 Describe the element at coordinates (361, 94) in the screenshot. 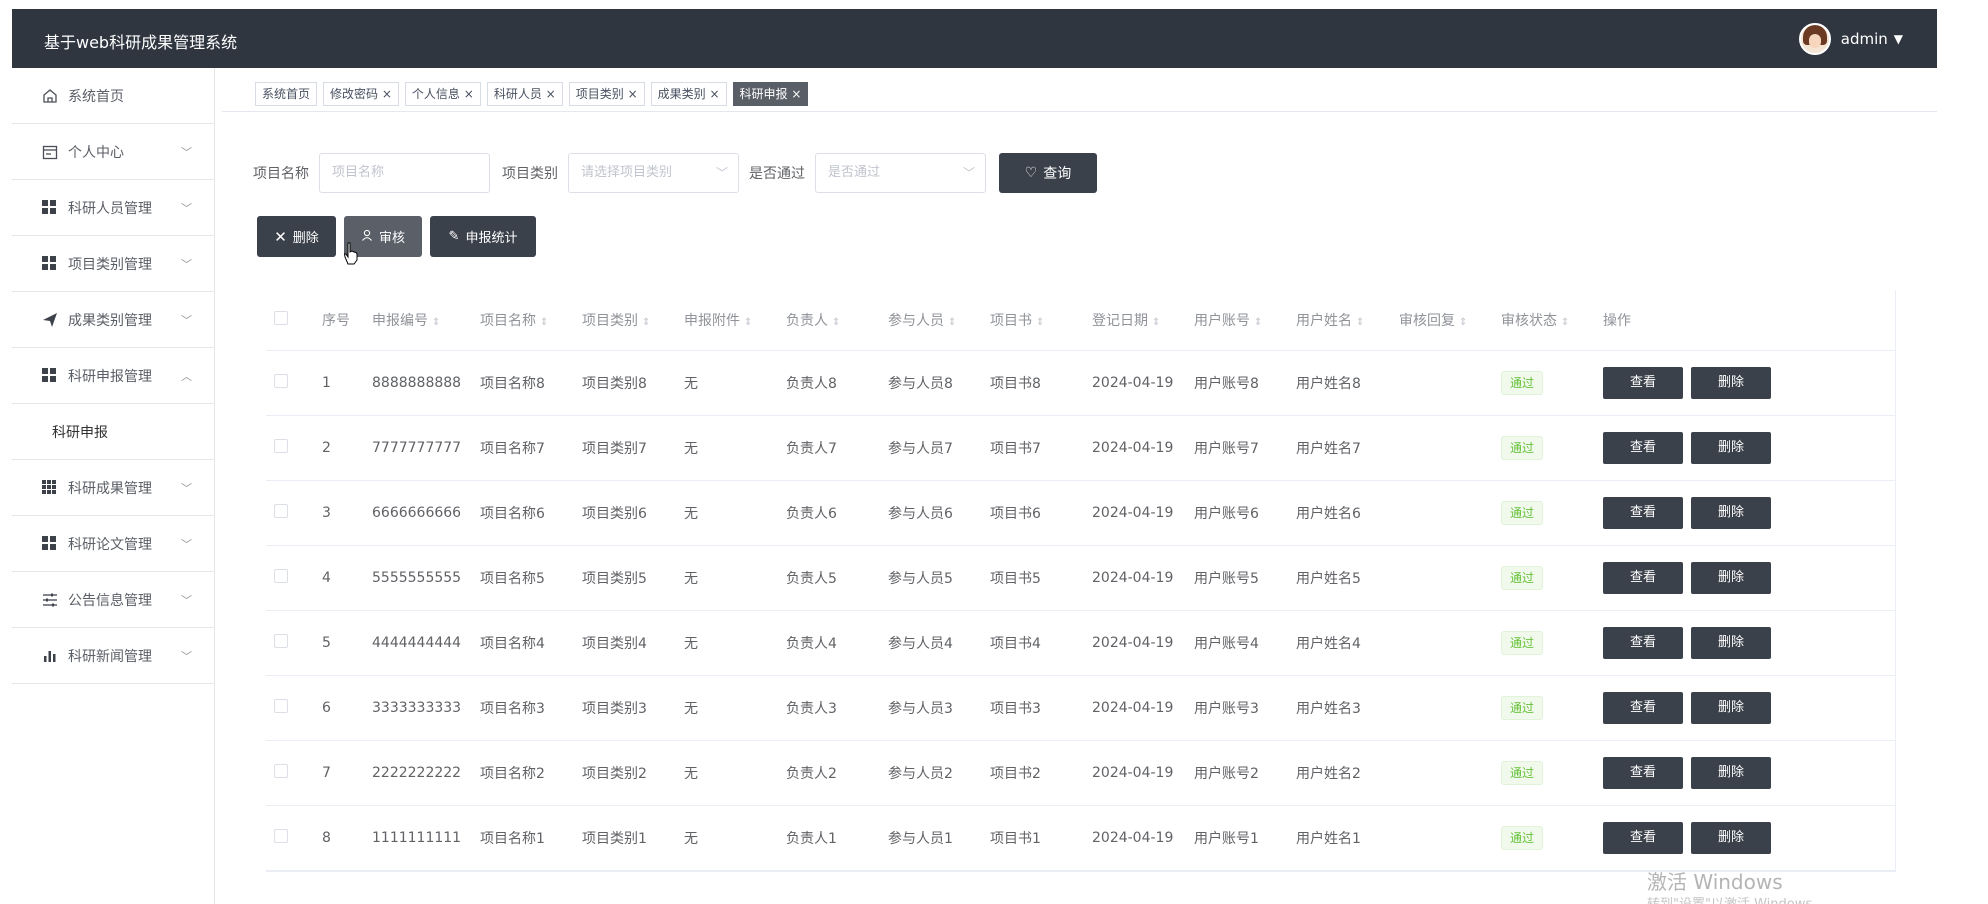

I see `tab-change-password: 修改密码 ×` at that location.